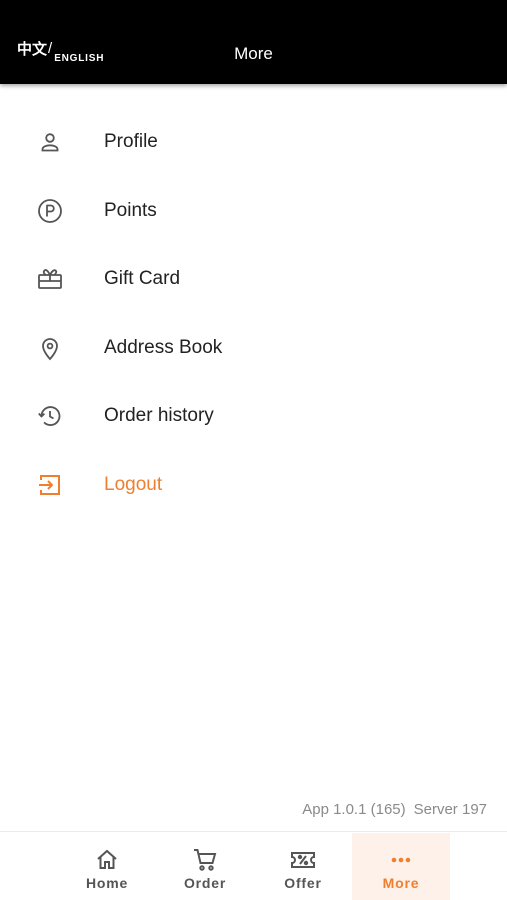 The width and height of the screenshot is (507, 900). I want to click on tab-label: Home, so click(107, 883).